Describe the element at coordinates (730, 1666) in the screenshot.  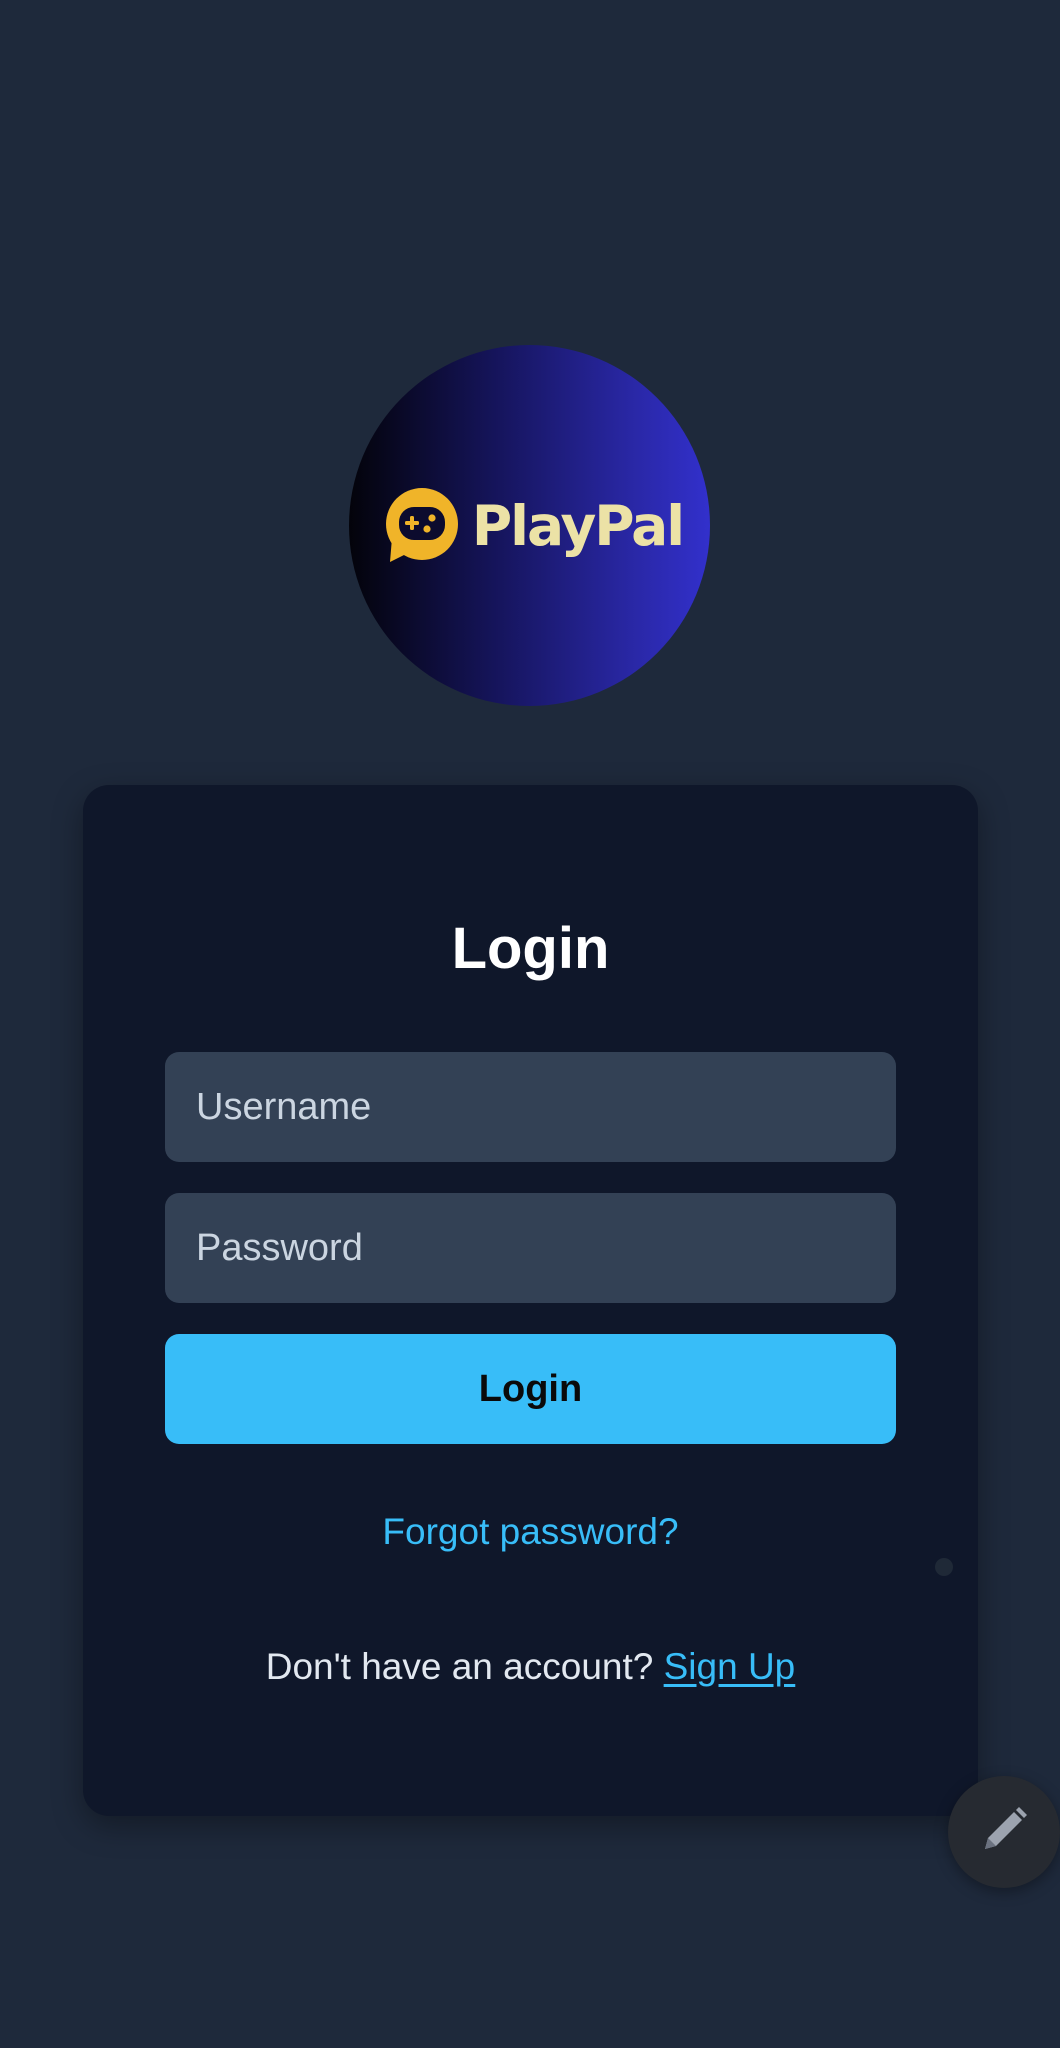
I see `signup-link: Sign Up` at that location.